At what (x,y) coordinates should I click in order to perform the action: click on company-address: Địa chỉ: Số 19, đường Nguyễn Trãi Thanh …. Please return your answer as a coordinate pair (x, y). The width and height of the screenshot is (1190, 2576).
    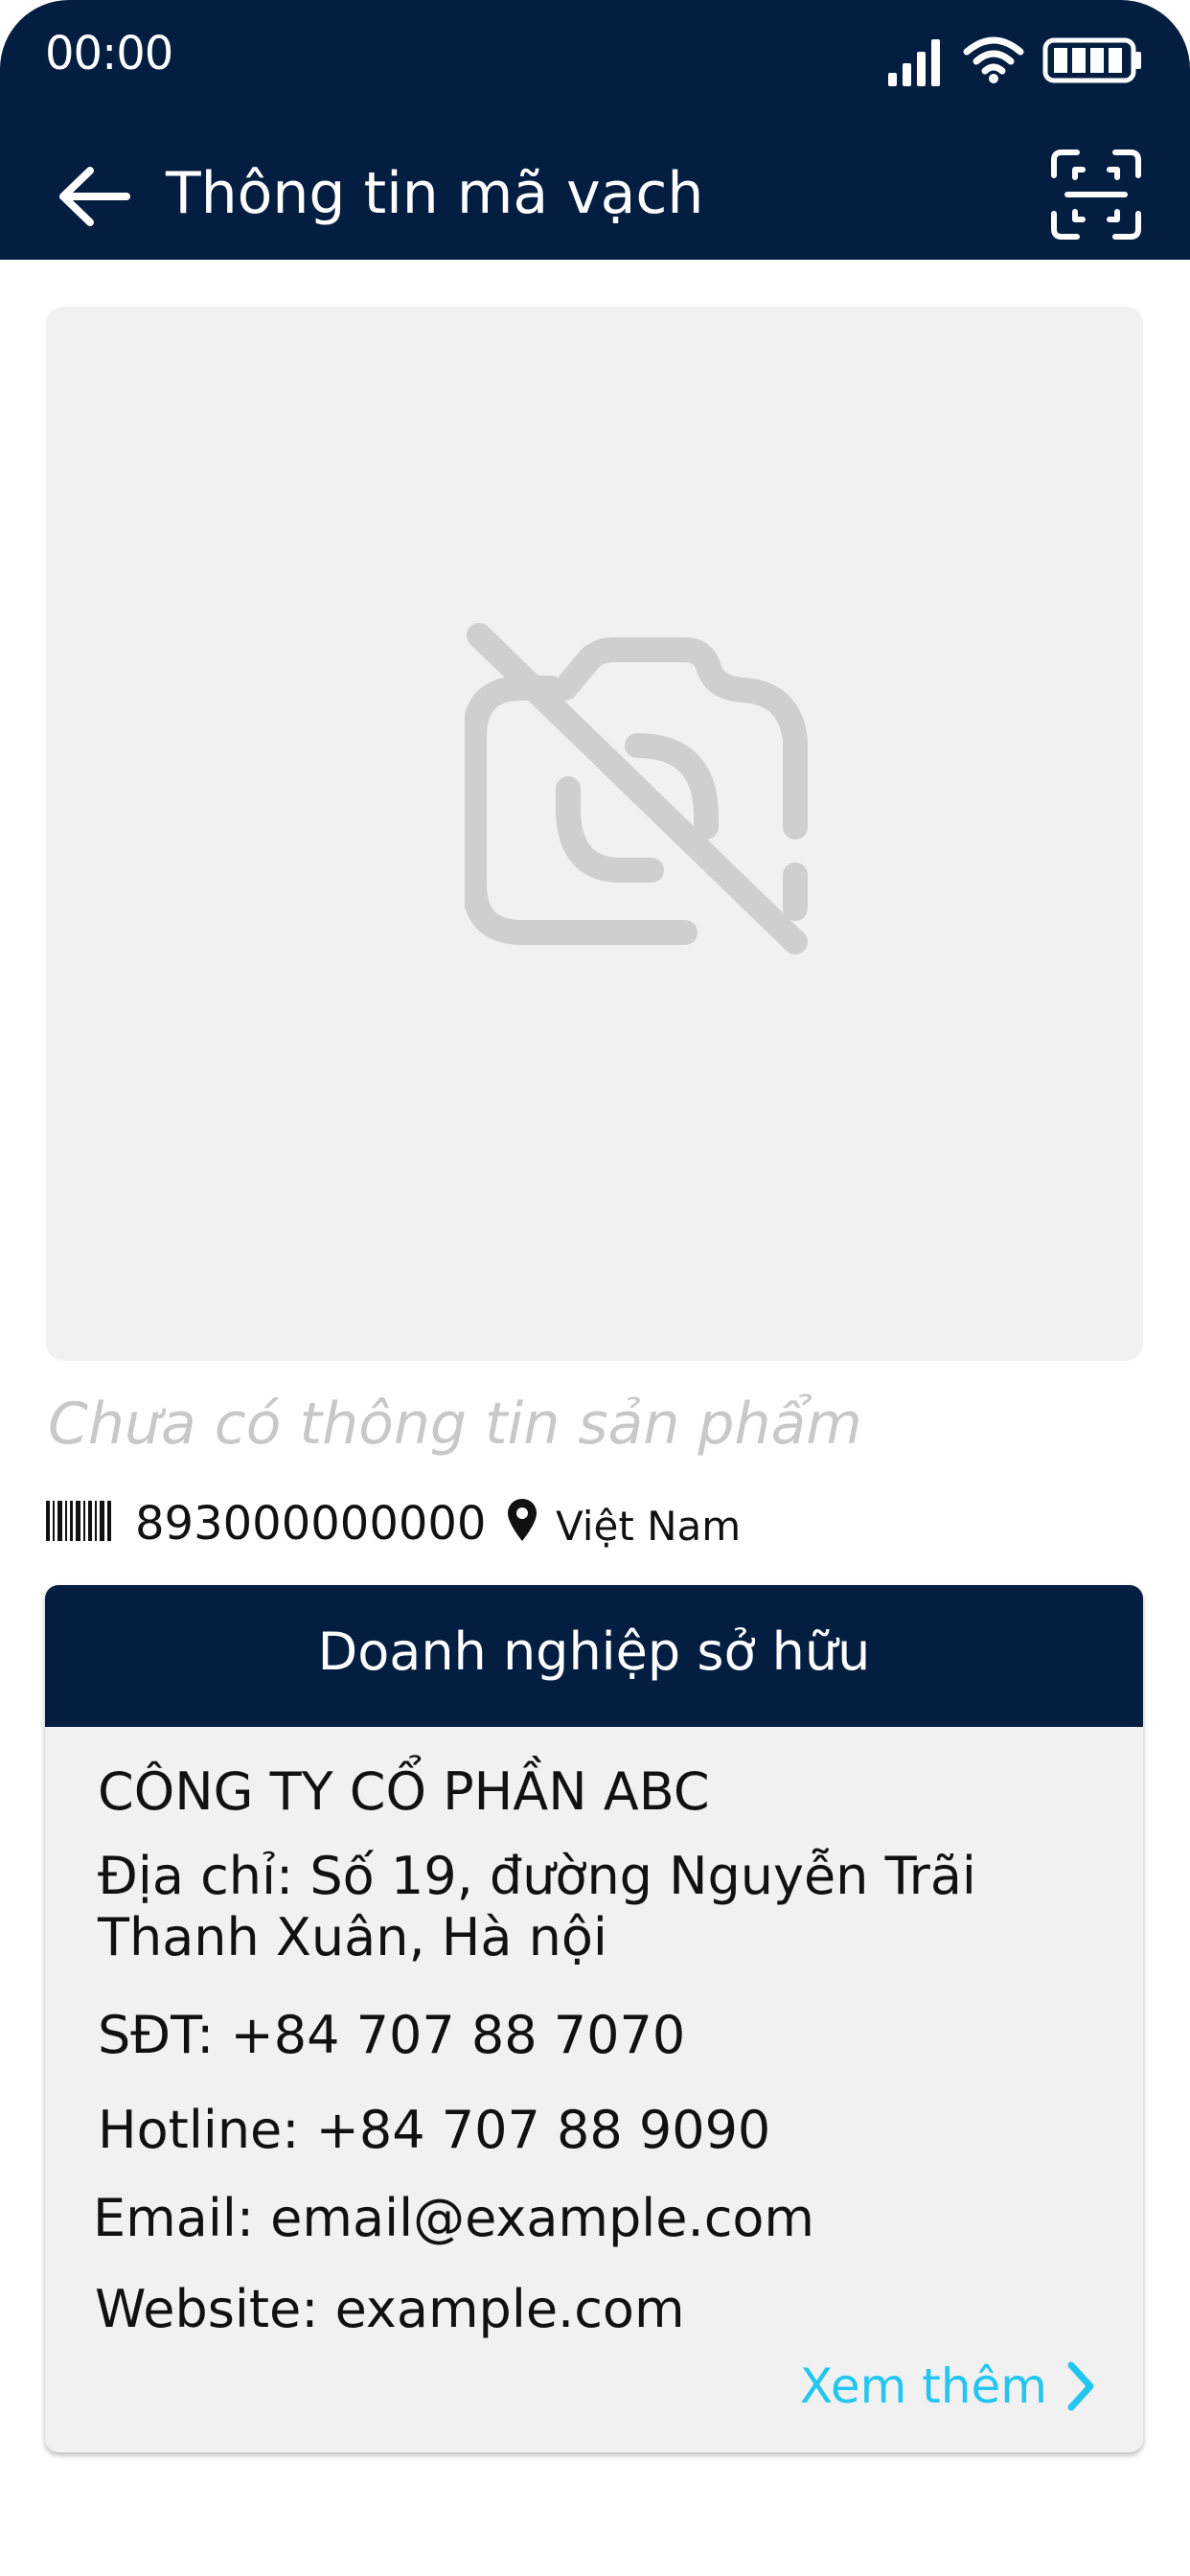
    Looking at the image, I should click on (537, 1907).